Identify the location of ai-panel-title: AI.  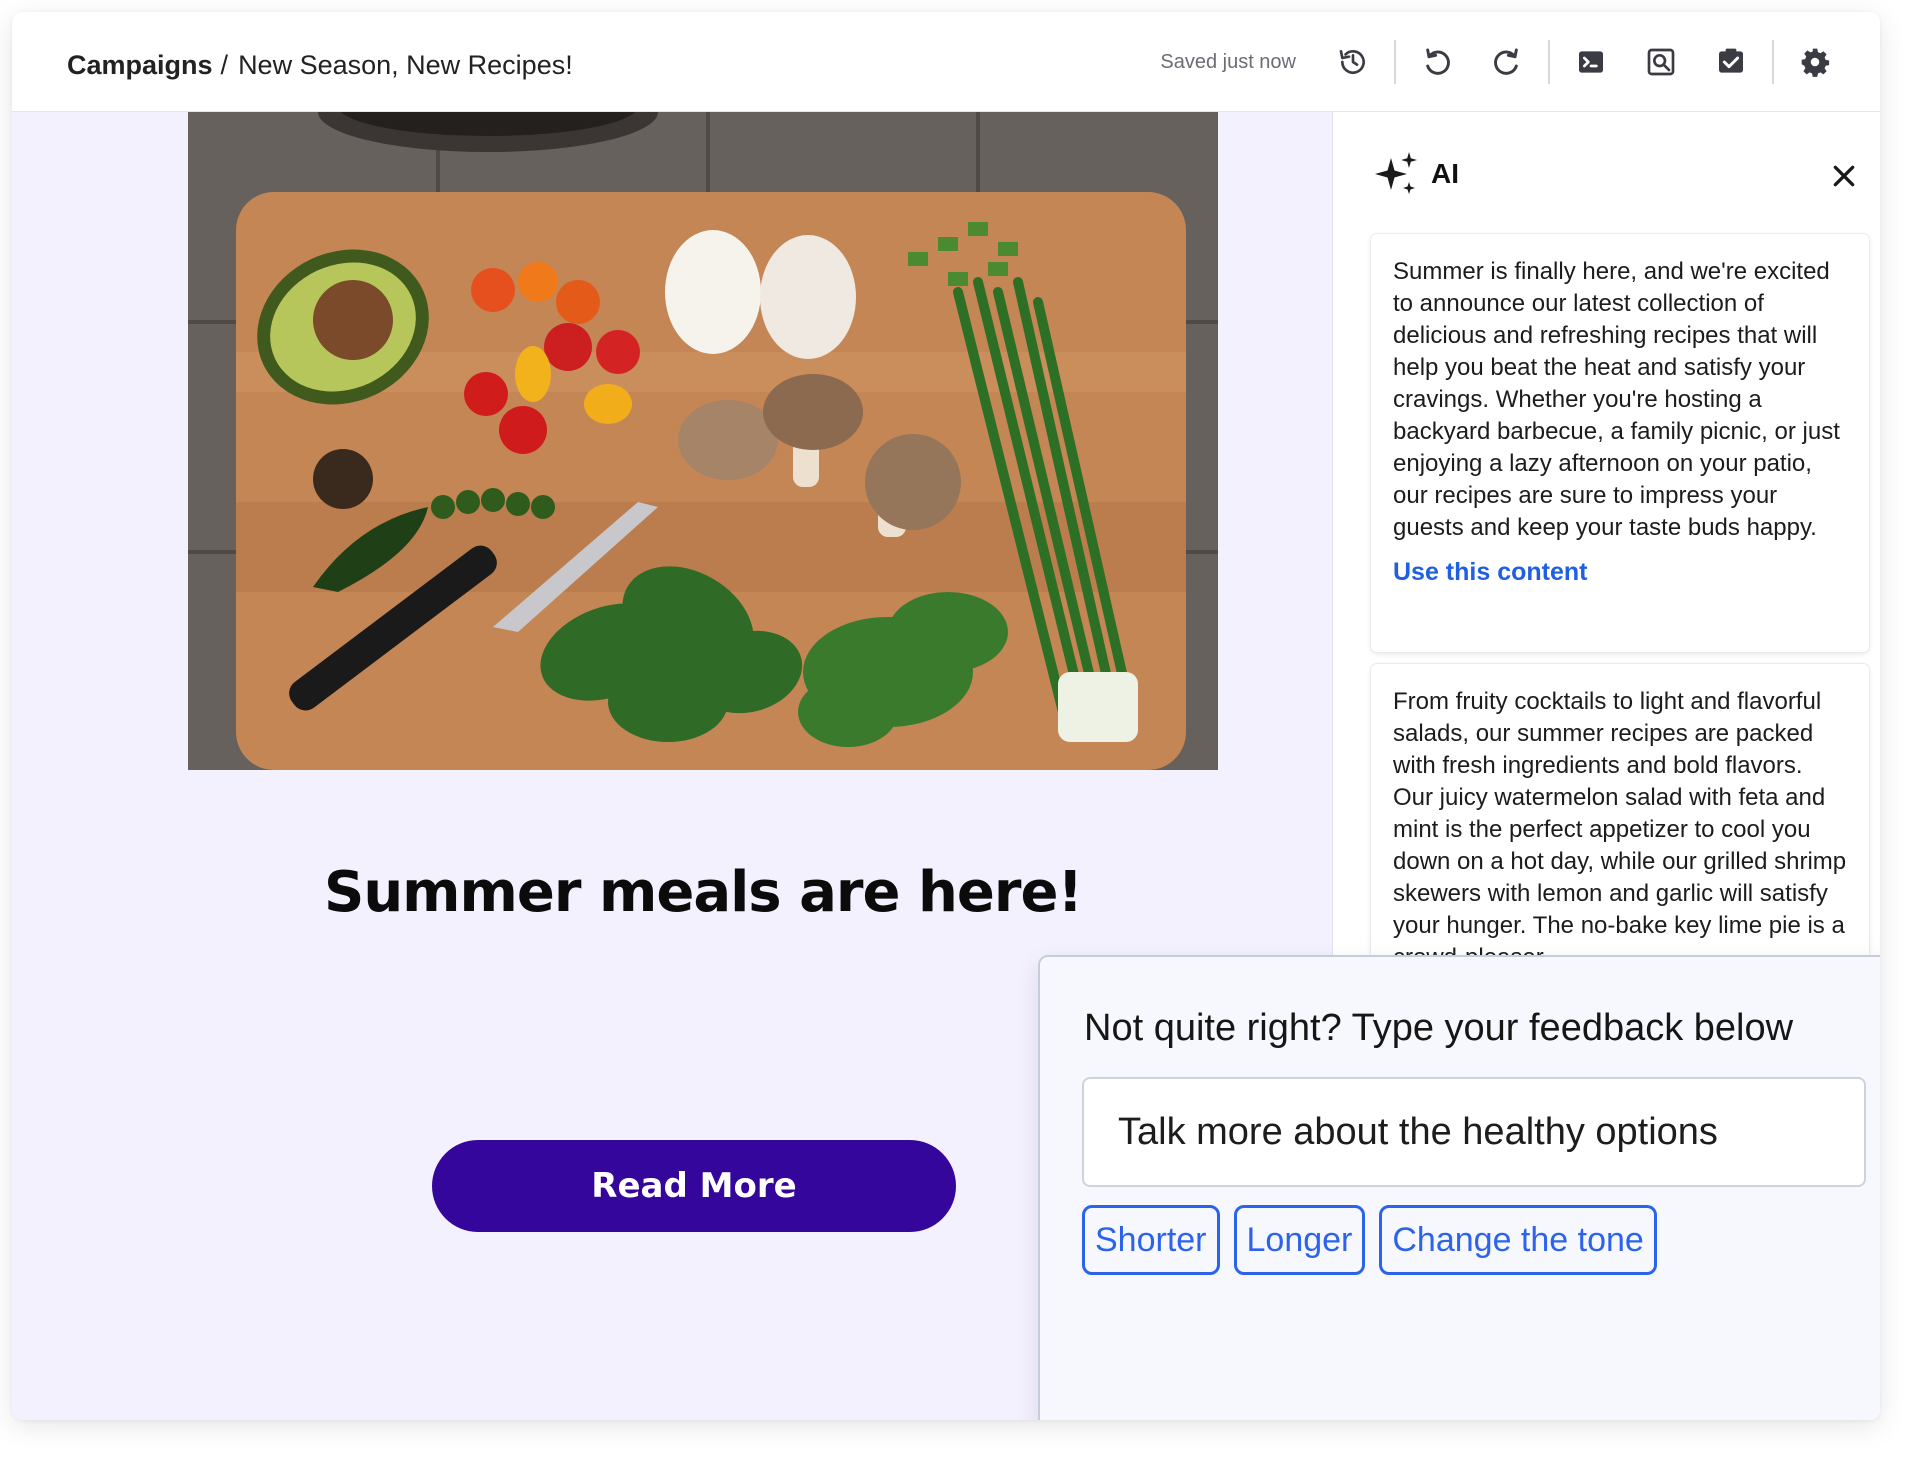
(1445, 173).